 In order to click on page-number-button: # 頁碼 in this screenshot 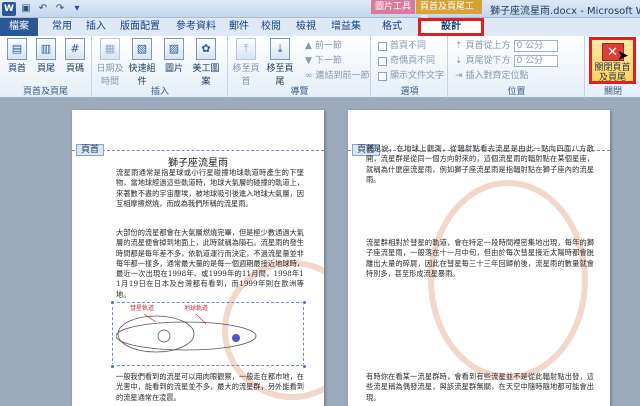, I will do `click(75, 56)`.